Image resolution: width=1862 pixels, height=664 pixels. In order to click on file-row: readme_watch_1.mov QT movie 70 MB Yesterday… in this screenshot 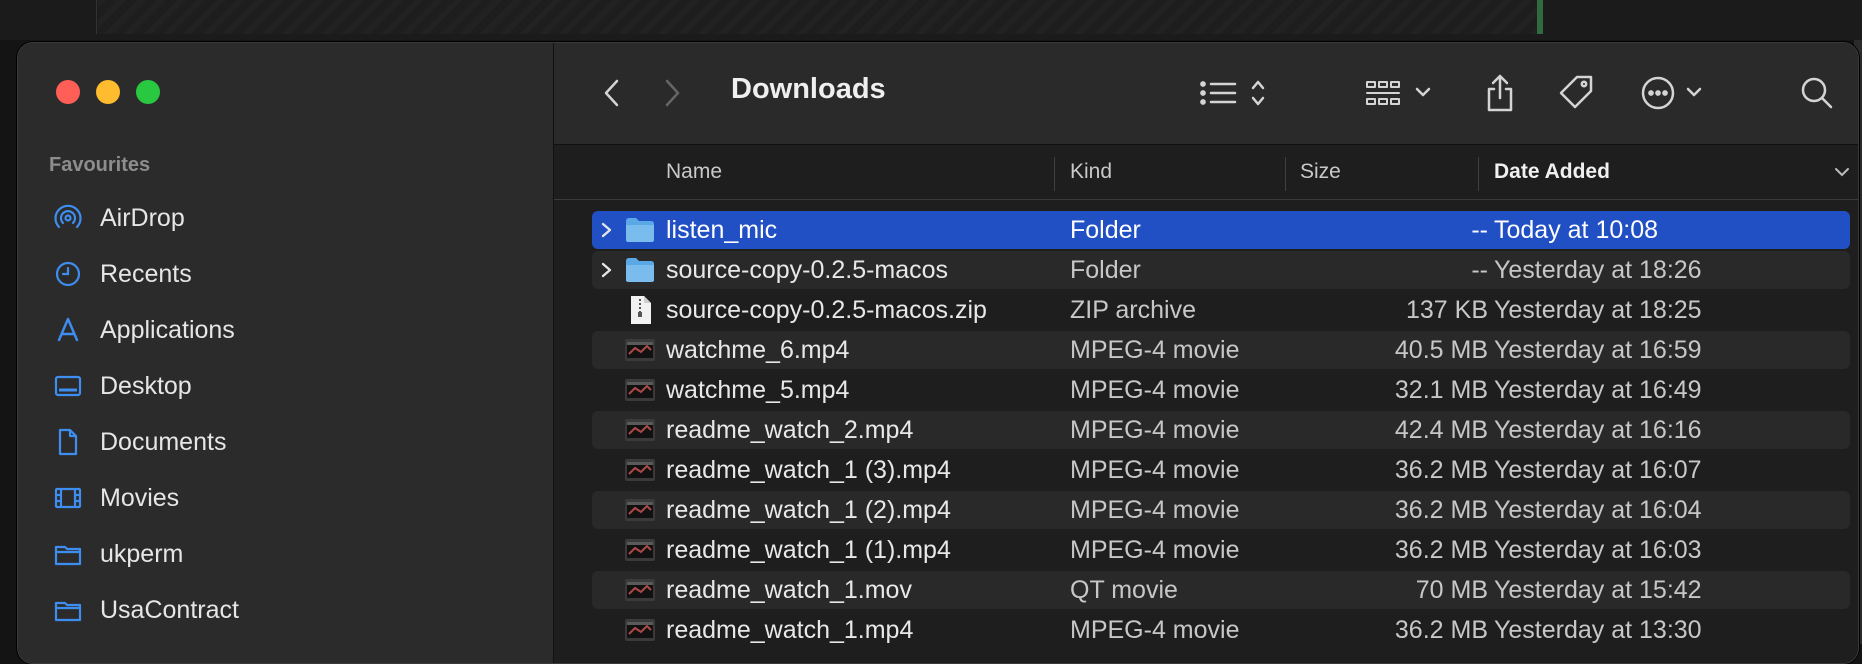, I will do `click(1221, 590)`.